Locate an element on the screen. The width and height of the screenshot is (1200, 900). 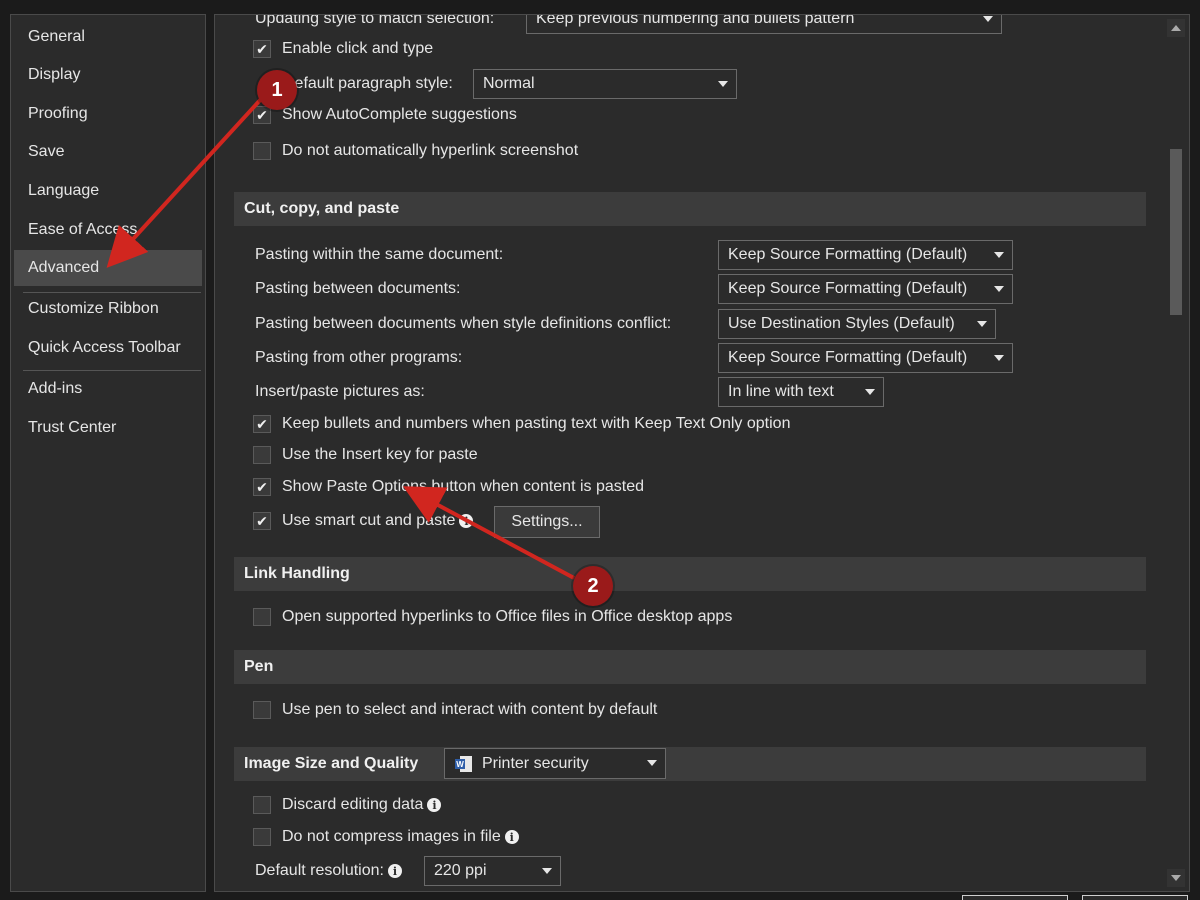
paste-other-programs-value: Keep Source Formatting (Default) is located at coordinates (848, 357).